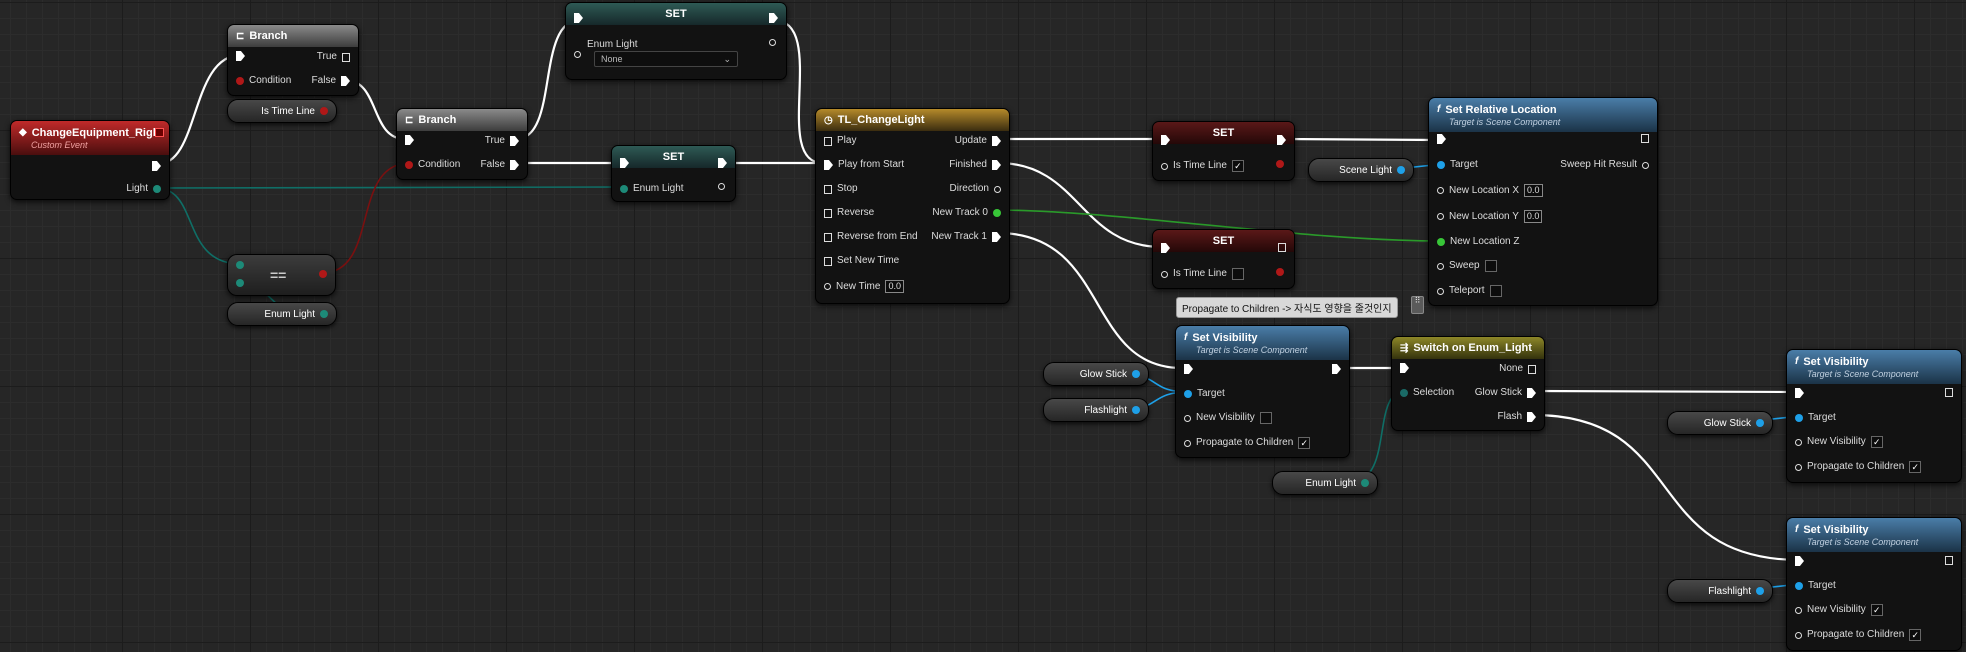 Image resolution: width=1966 pixels, height=652 pixels. I want to click on timeline-play-pin, so click(828, 141).